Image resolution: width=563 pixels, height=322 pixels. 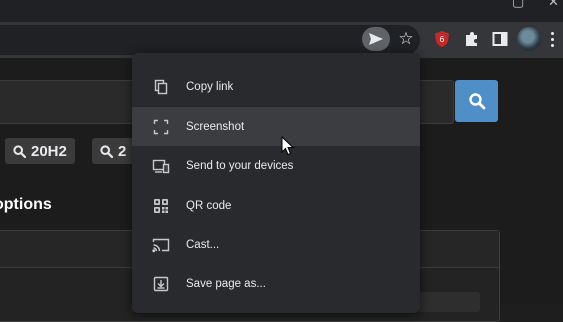 What do you see at coordinates (161, 206) in the screenshot?
I see `qr-code-icon` at bounding box center [161, 206].